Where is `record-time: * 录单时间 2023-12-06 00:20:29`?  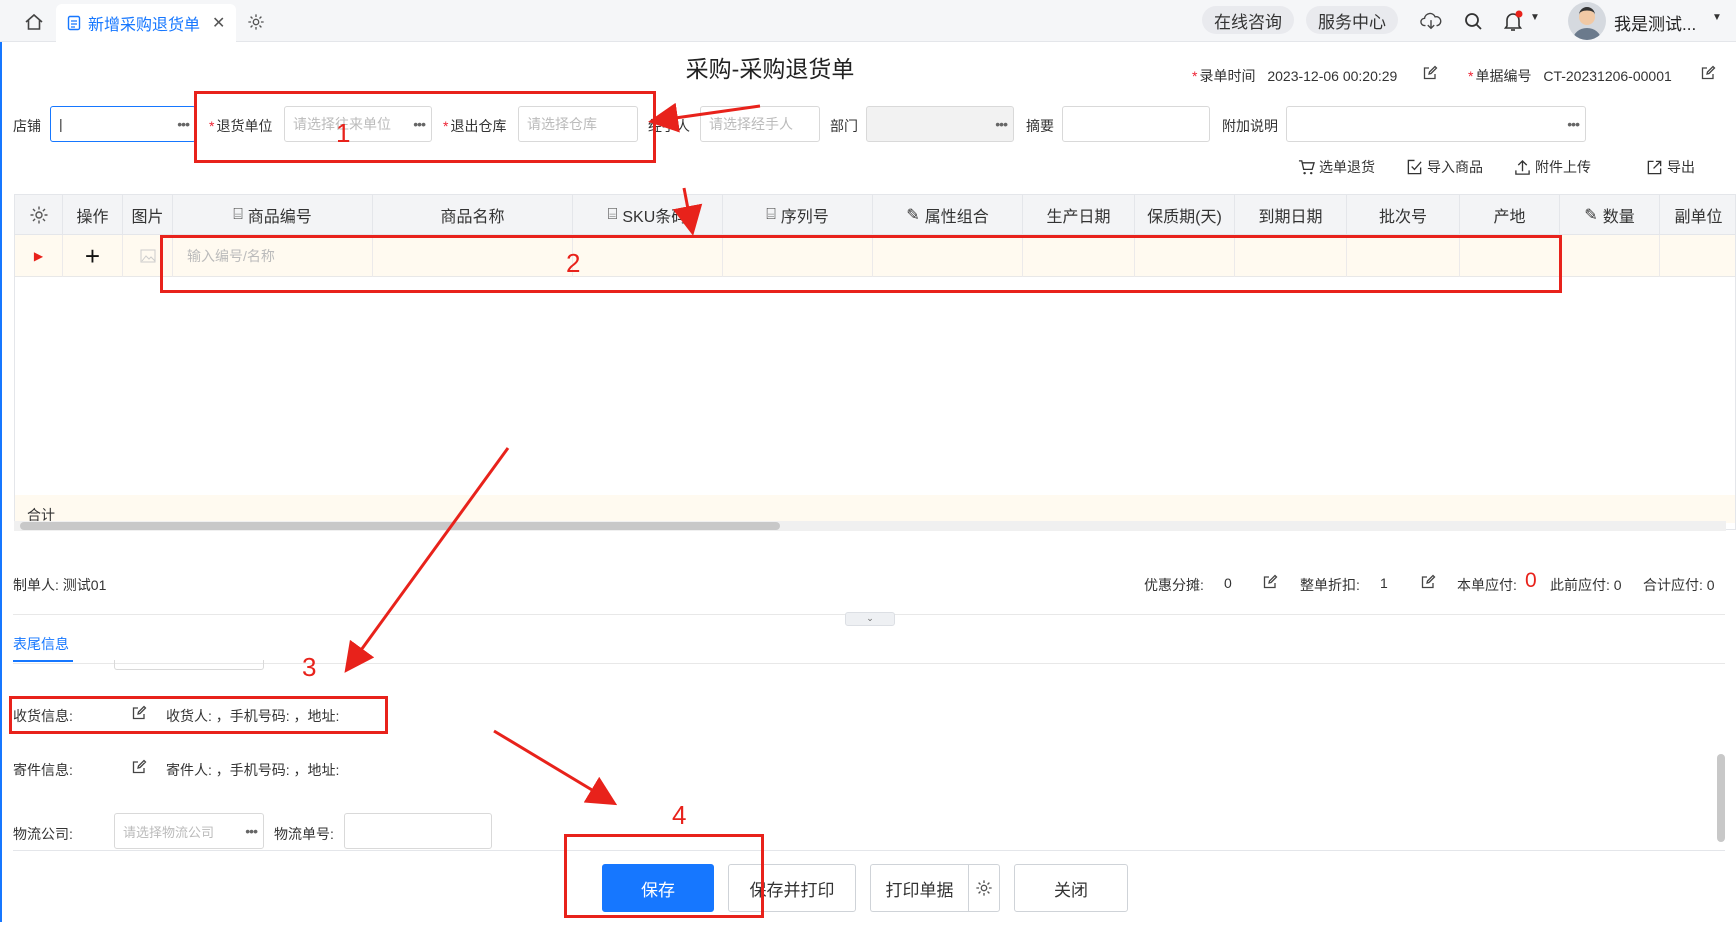
record-time: * 录单时间 2023-12-06 00:20:29 is located at coordinates (1295, 76).